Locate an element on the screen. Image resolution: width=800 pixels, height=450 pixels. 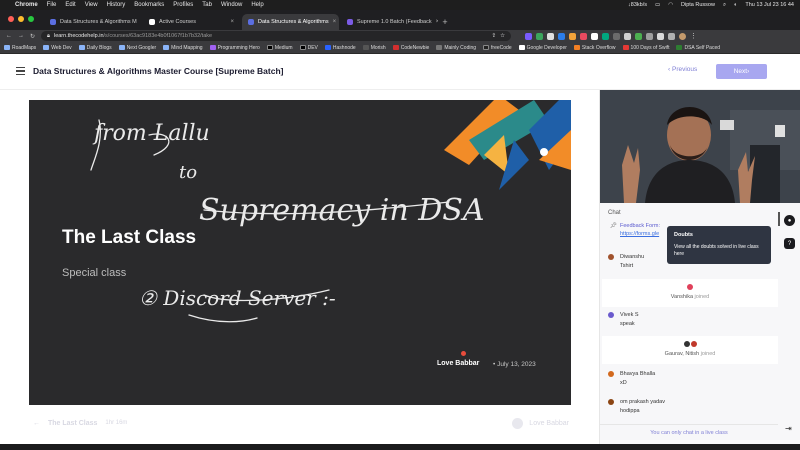
wifi-icon: ◠ is located at coordinates (670, 5).